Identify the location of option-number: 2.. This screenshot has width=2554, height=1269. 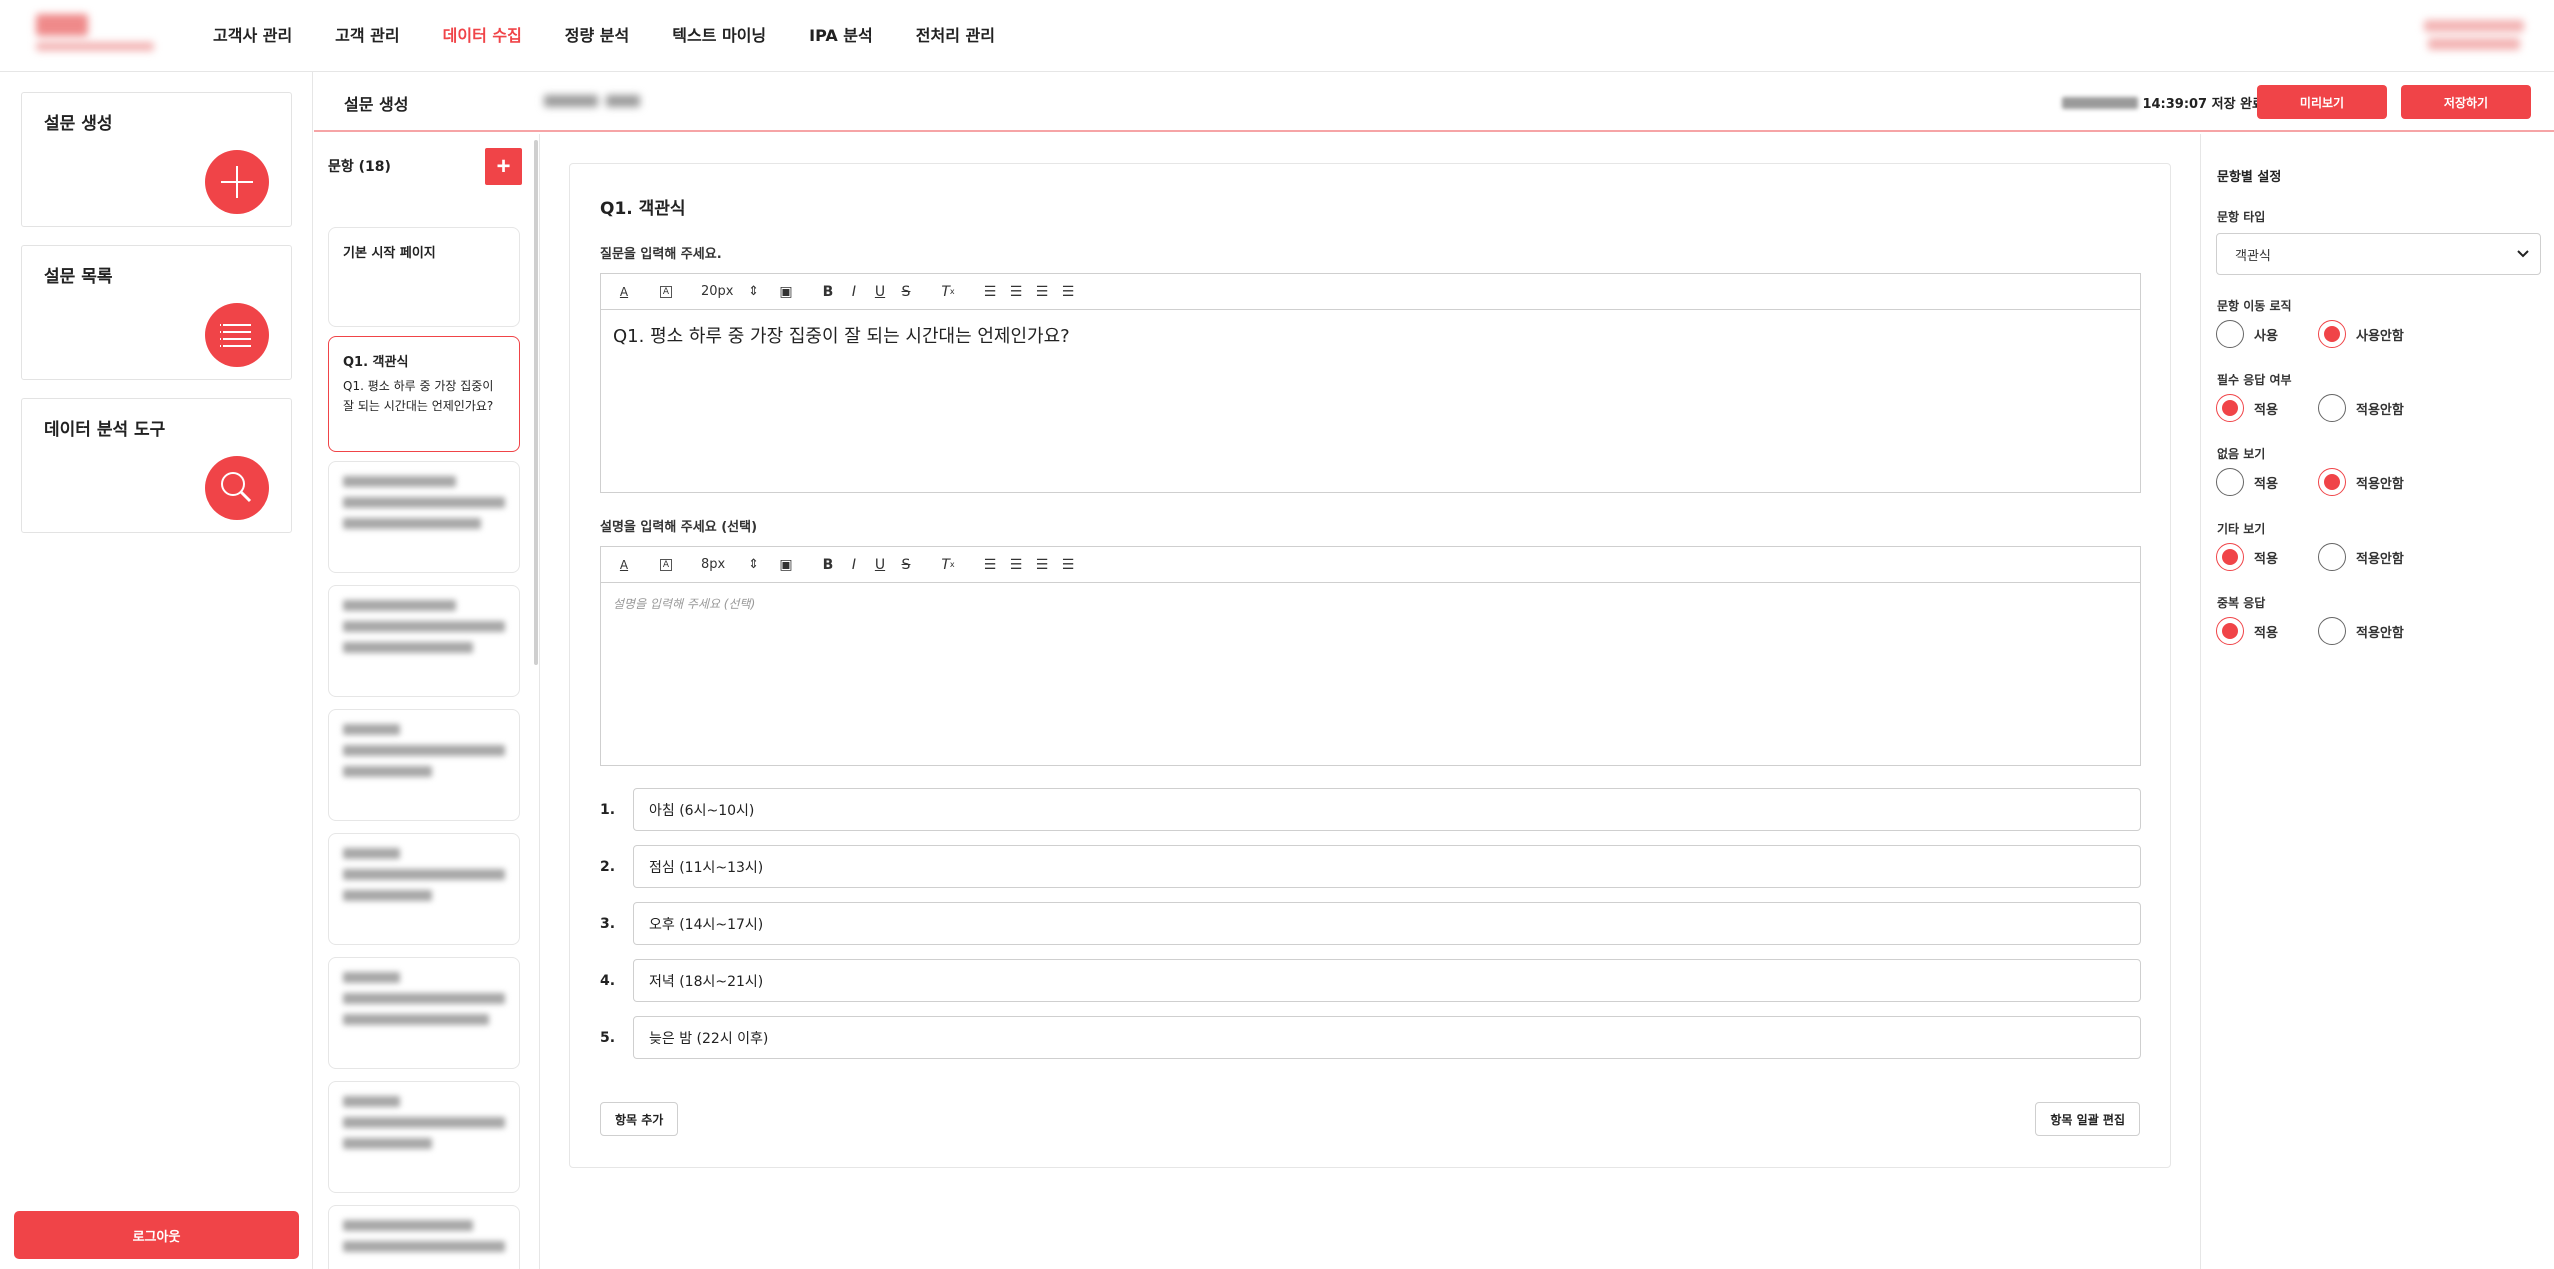
(608, 867).